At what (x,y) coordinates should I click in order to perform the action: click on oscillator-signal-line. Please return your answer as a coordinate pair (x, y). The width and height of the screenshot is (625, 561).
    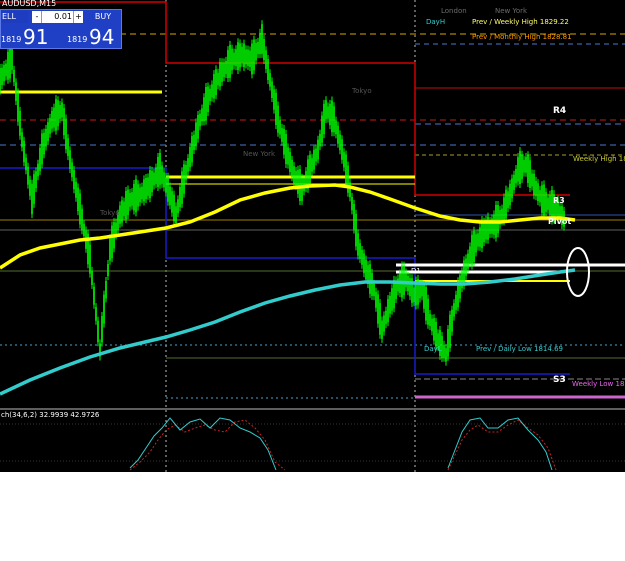
    Looking at the image, I should click on (502, 445).